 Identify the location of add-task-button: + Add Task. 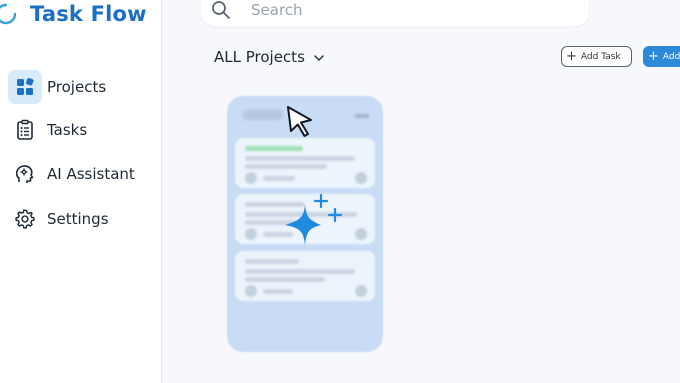
(596, 56).